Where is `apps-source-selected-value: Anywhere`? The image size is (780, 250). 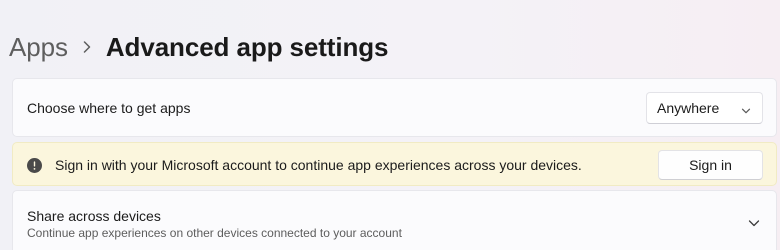
apps-source-selected-value: Anywhere is located at coordinates (688, 108).